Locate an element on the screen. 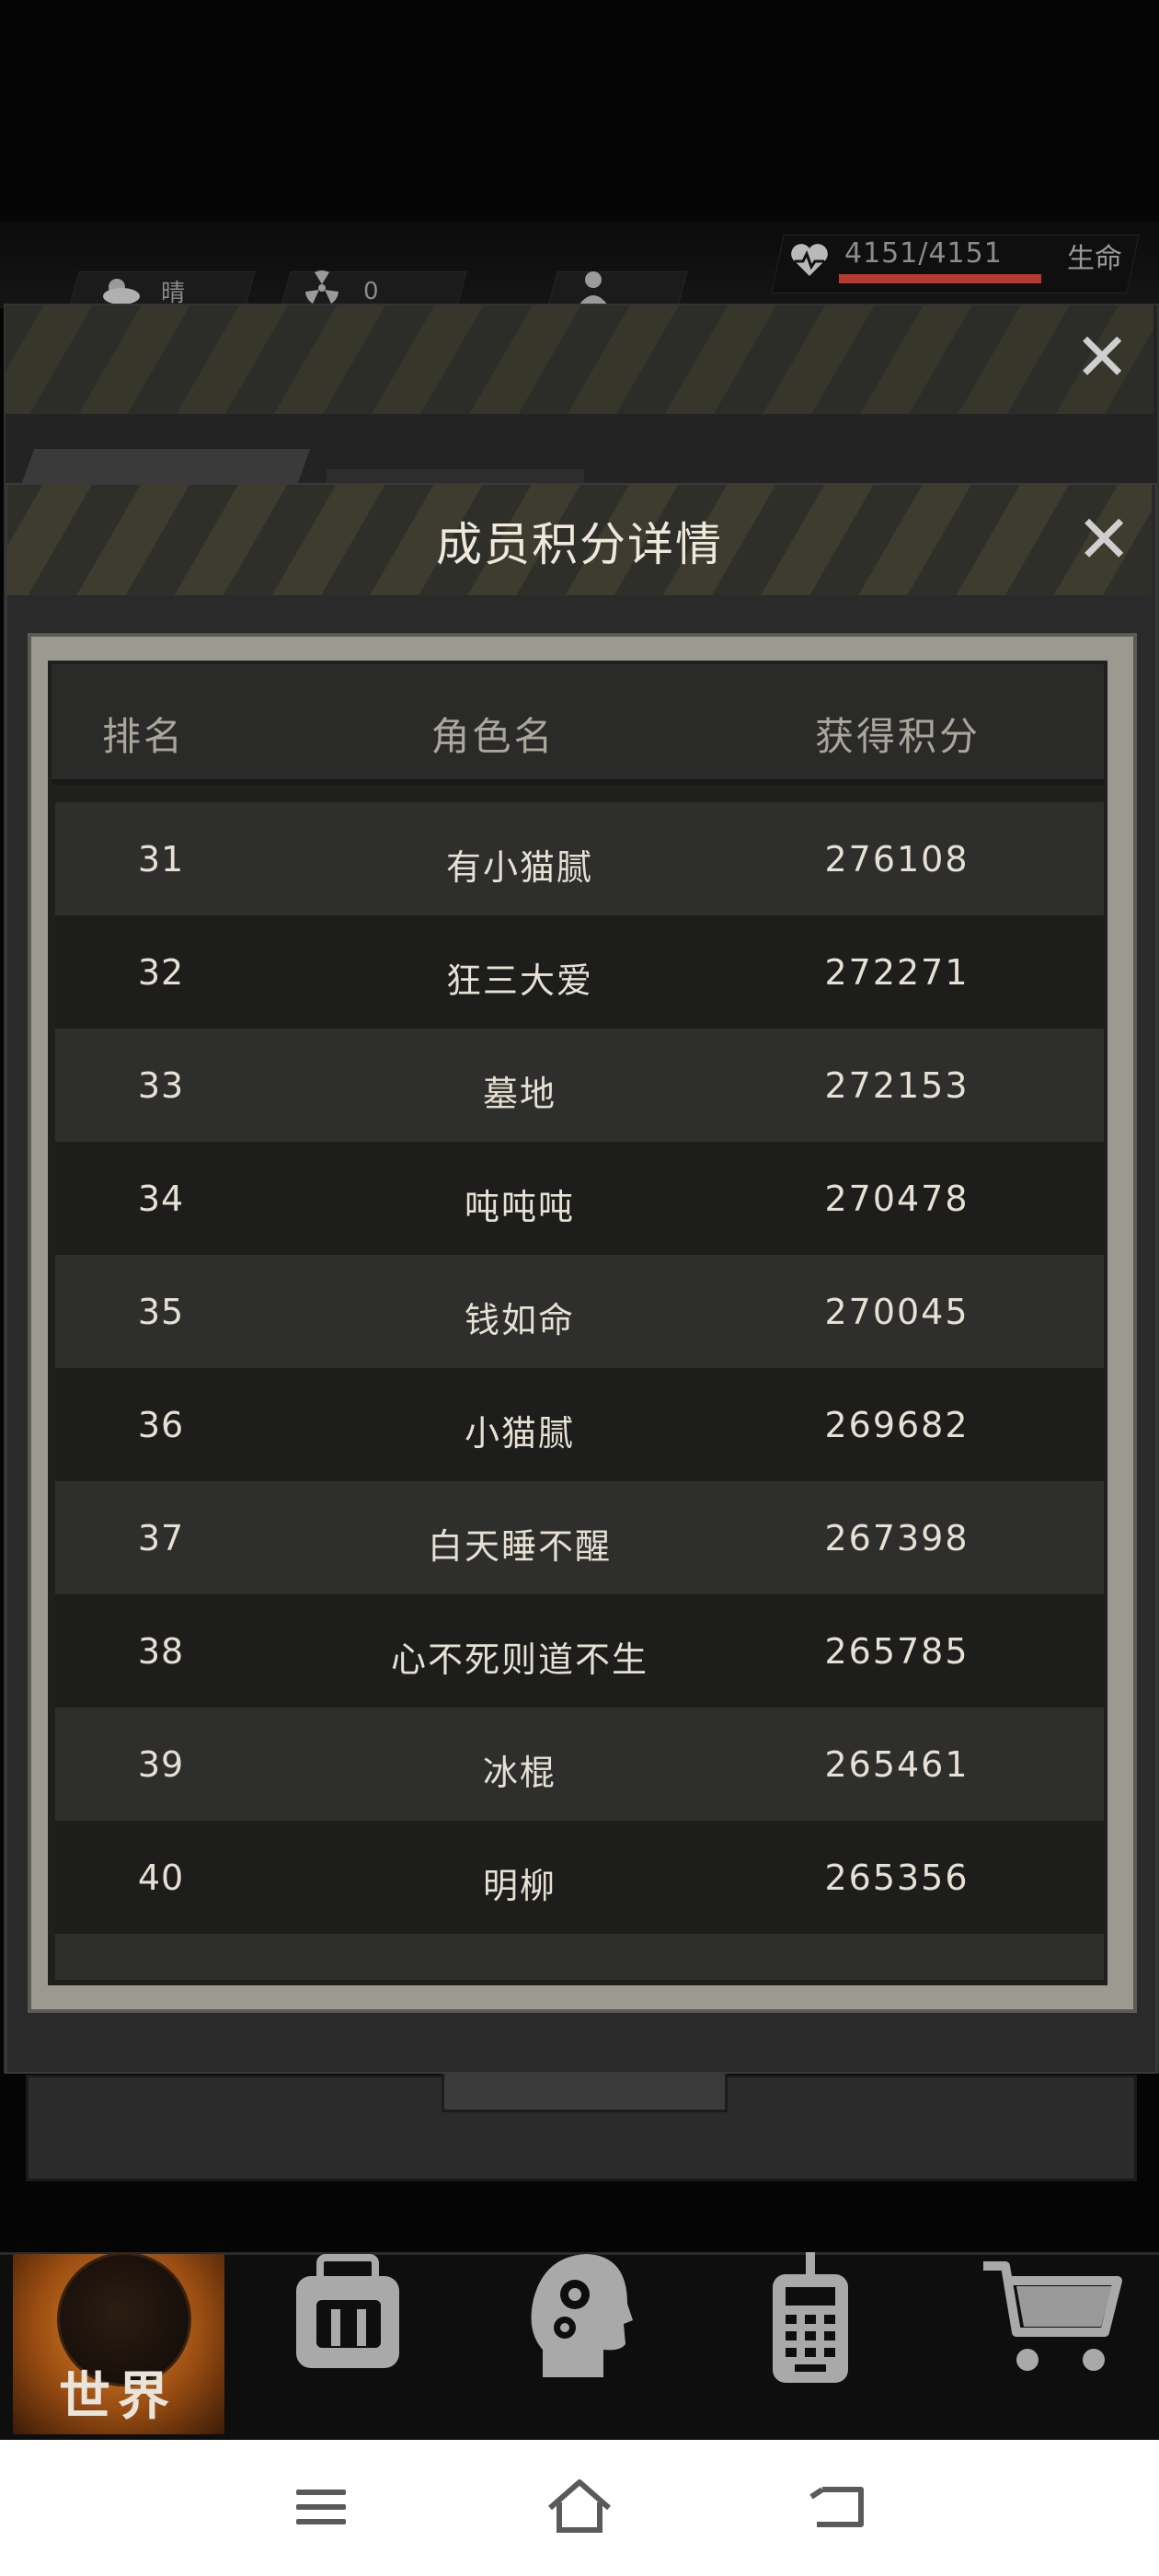  parent-tab is located at coordinates (165, 467).